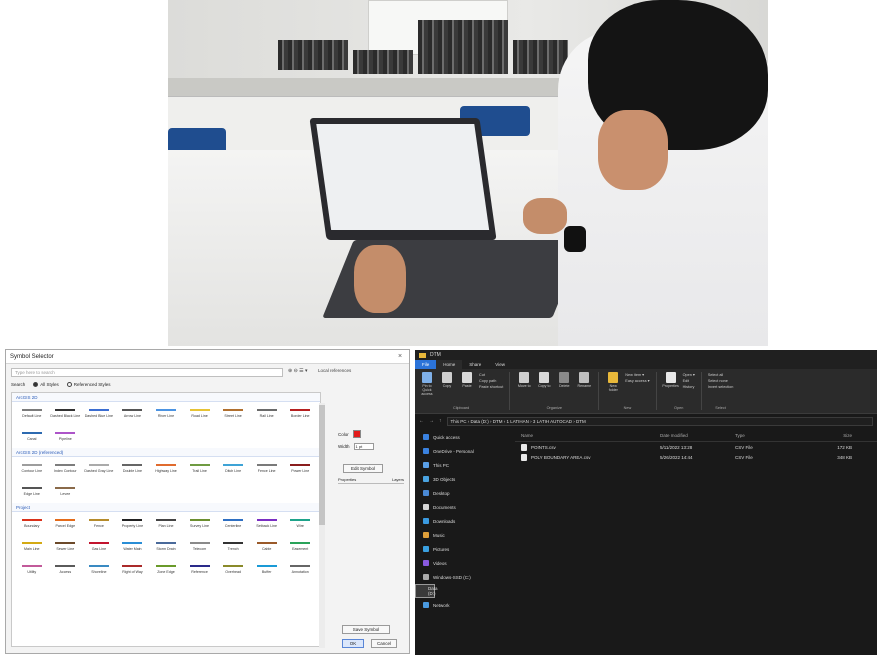 The image size is (882, 656). What do you see at coordinates (449, 364) in the screenshot?
I see `tab-home: Home` at bounding box center [449, 364].